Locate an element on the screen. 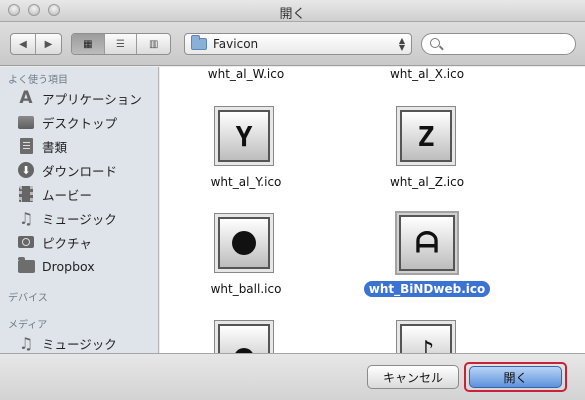 The width and height of the screenshot is (585, 400). devices-heading: デバイス is located at coordinates (28, 298).